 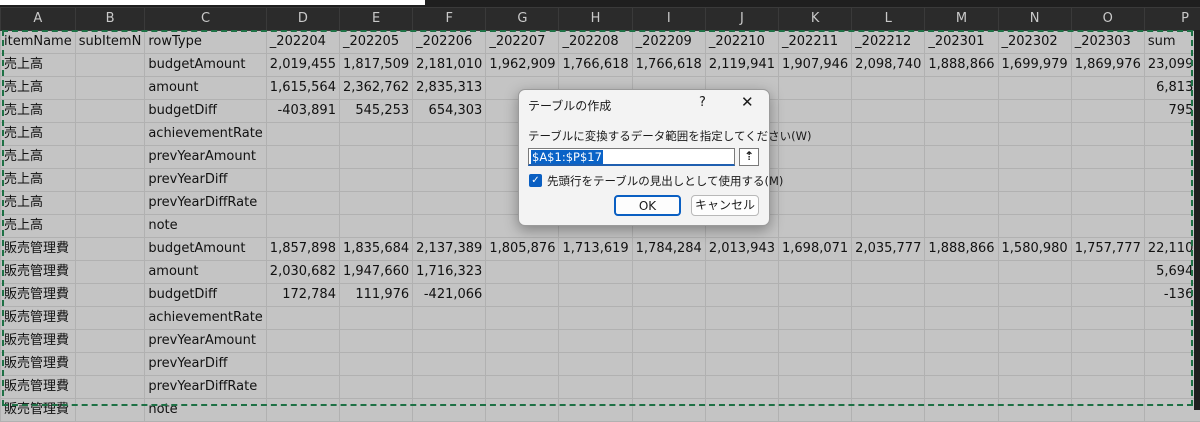 I want to click on cell-e: 1,835,684, so click(x=375, y=249).